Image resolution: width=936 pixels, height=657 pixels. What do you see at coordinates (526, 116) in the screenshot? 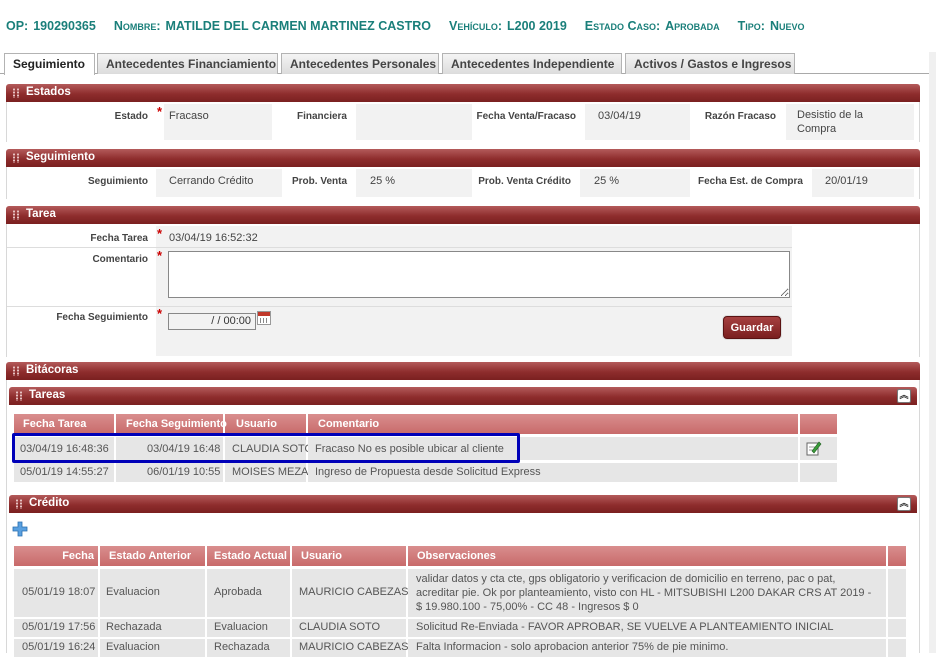
I see `fecha-venta-label: Fecha Venta/Fracaso` at bounding box center [526, 116].